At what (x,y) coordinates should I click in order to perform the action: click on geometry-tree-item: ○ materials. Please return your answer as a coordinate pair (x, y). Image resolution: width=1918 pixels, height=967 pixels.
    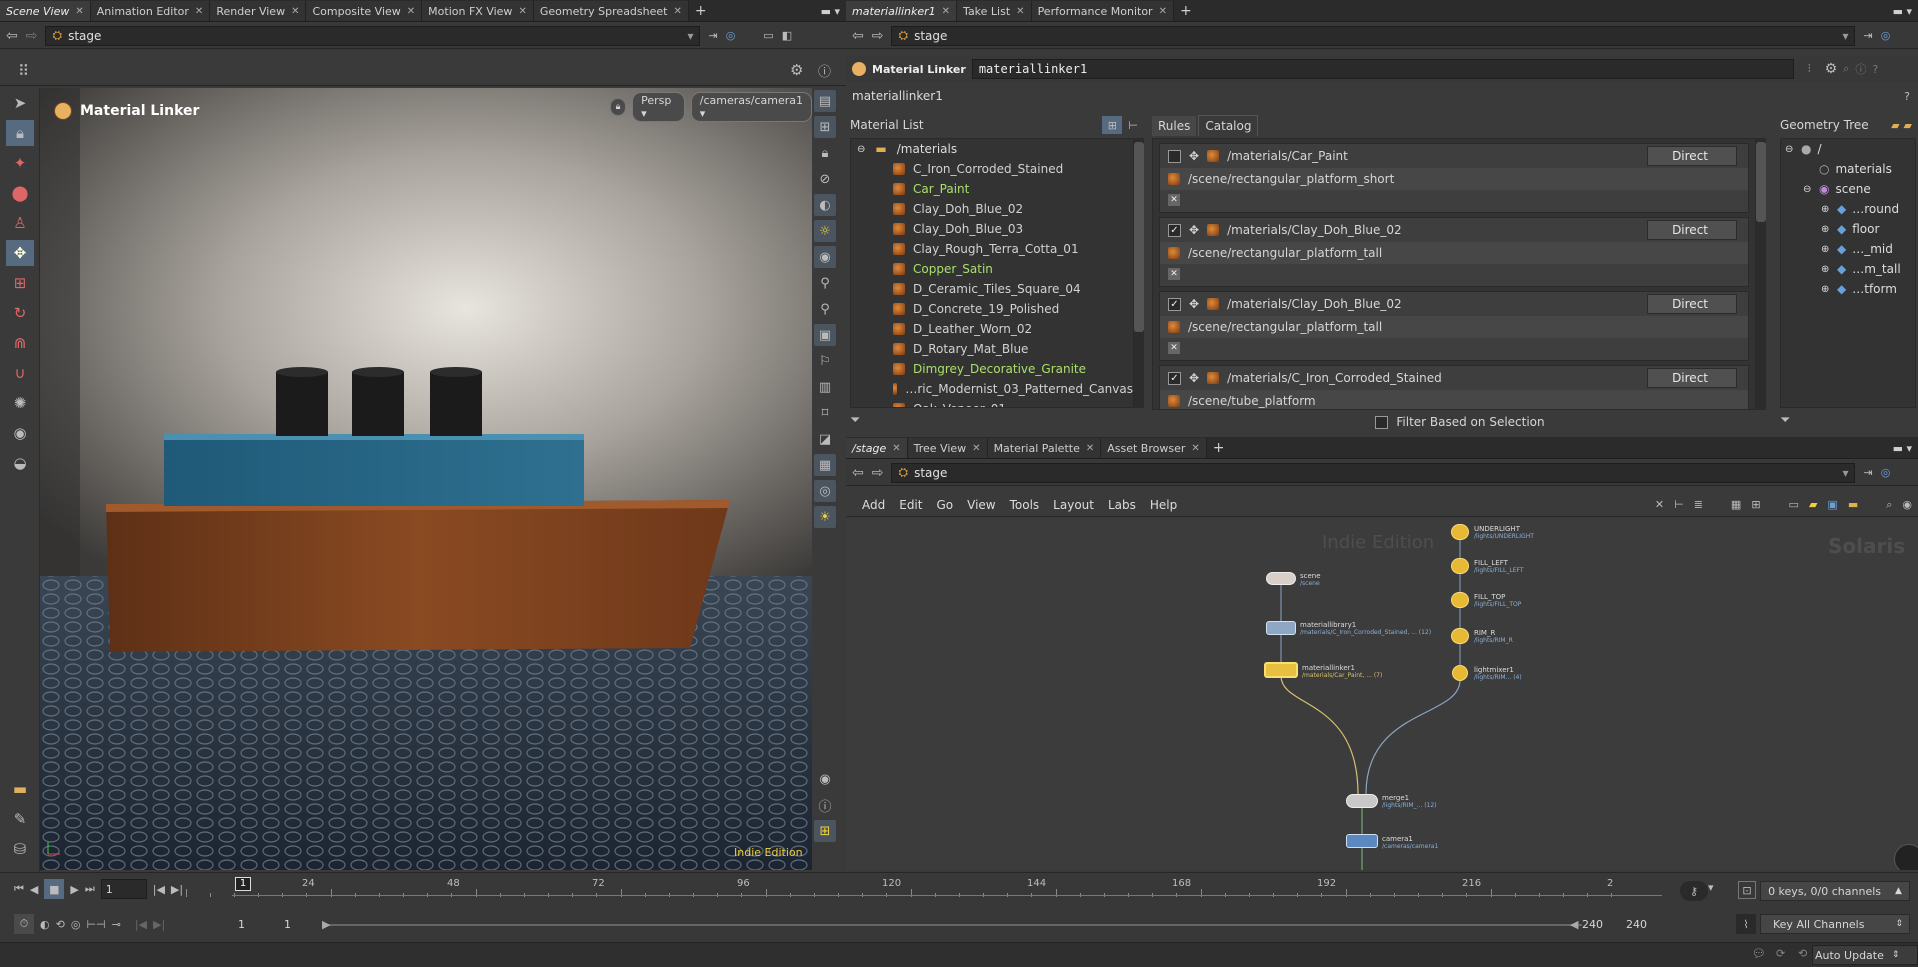
    Looking at the image, I should click on (1848, 169).